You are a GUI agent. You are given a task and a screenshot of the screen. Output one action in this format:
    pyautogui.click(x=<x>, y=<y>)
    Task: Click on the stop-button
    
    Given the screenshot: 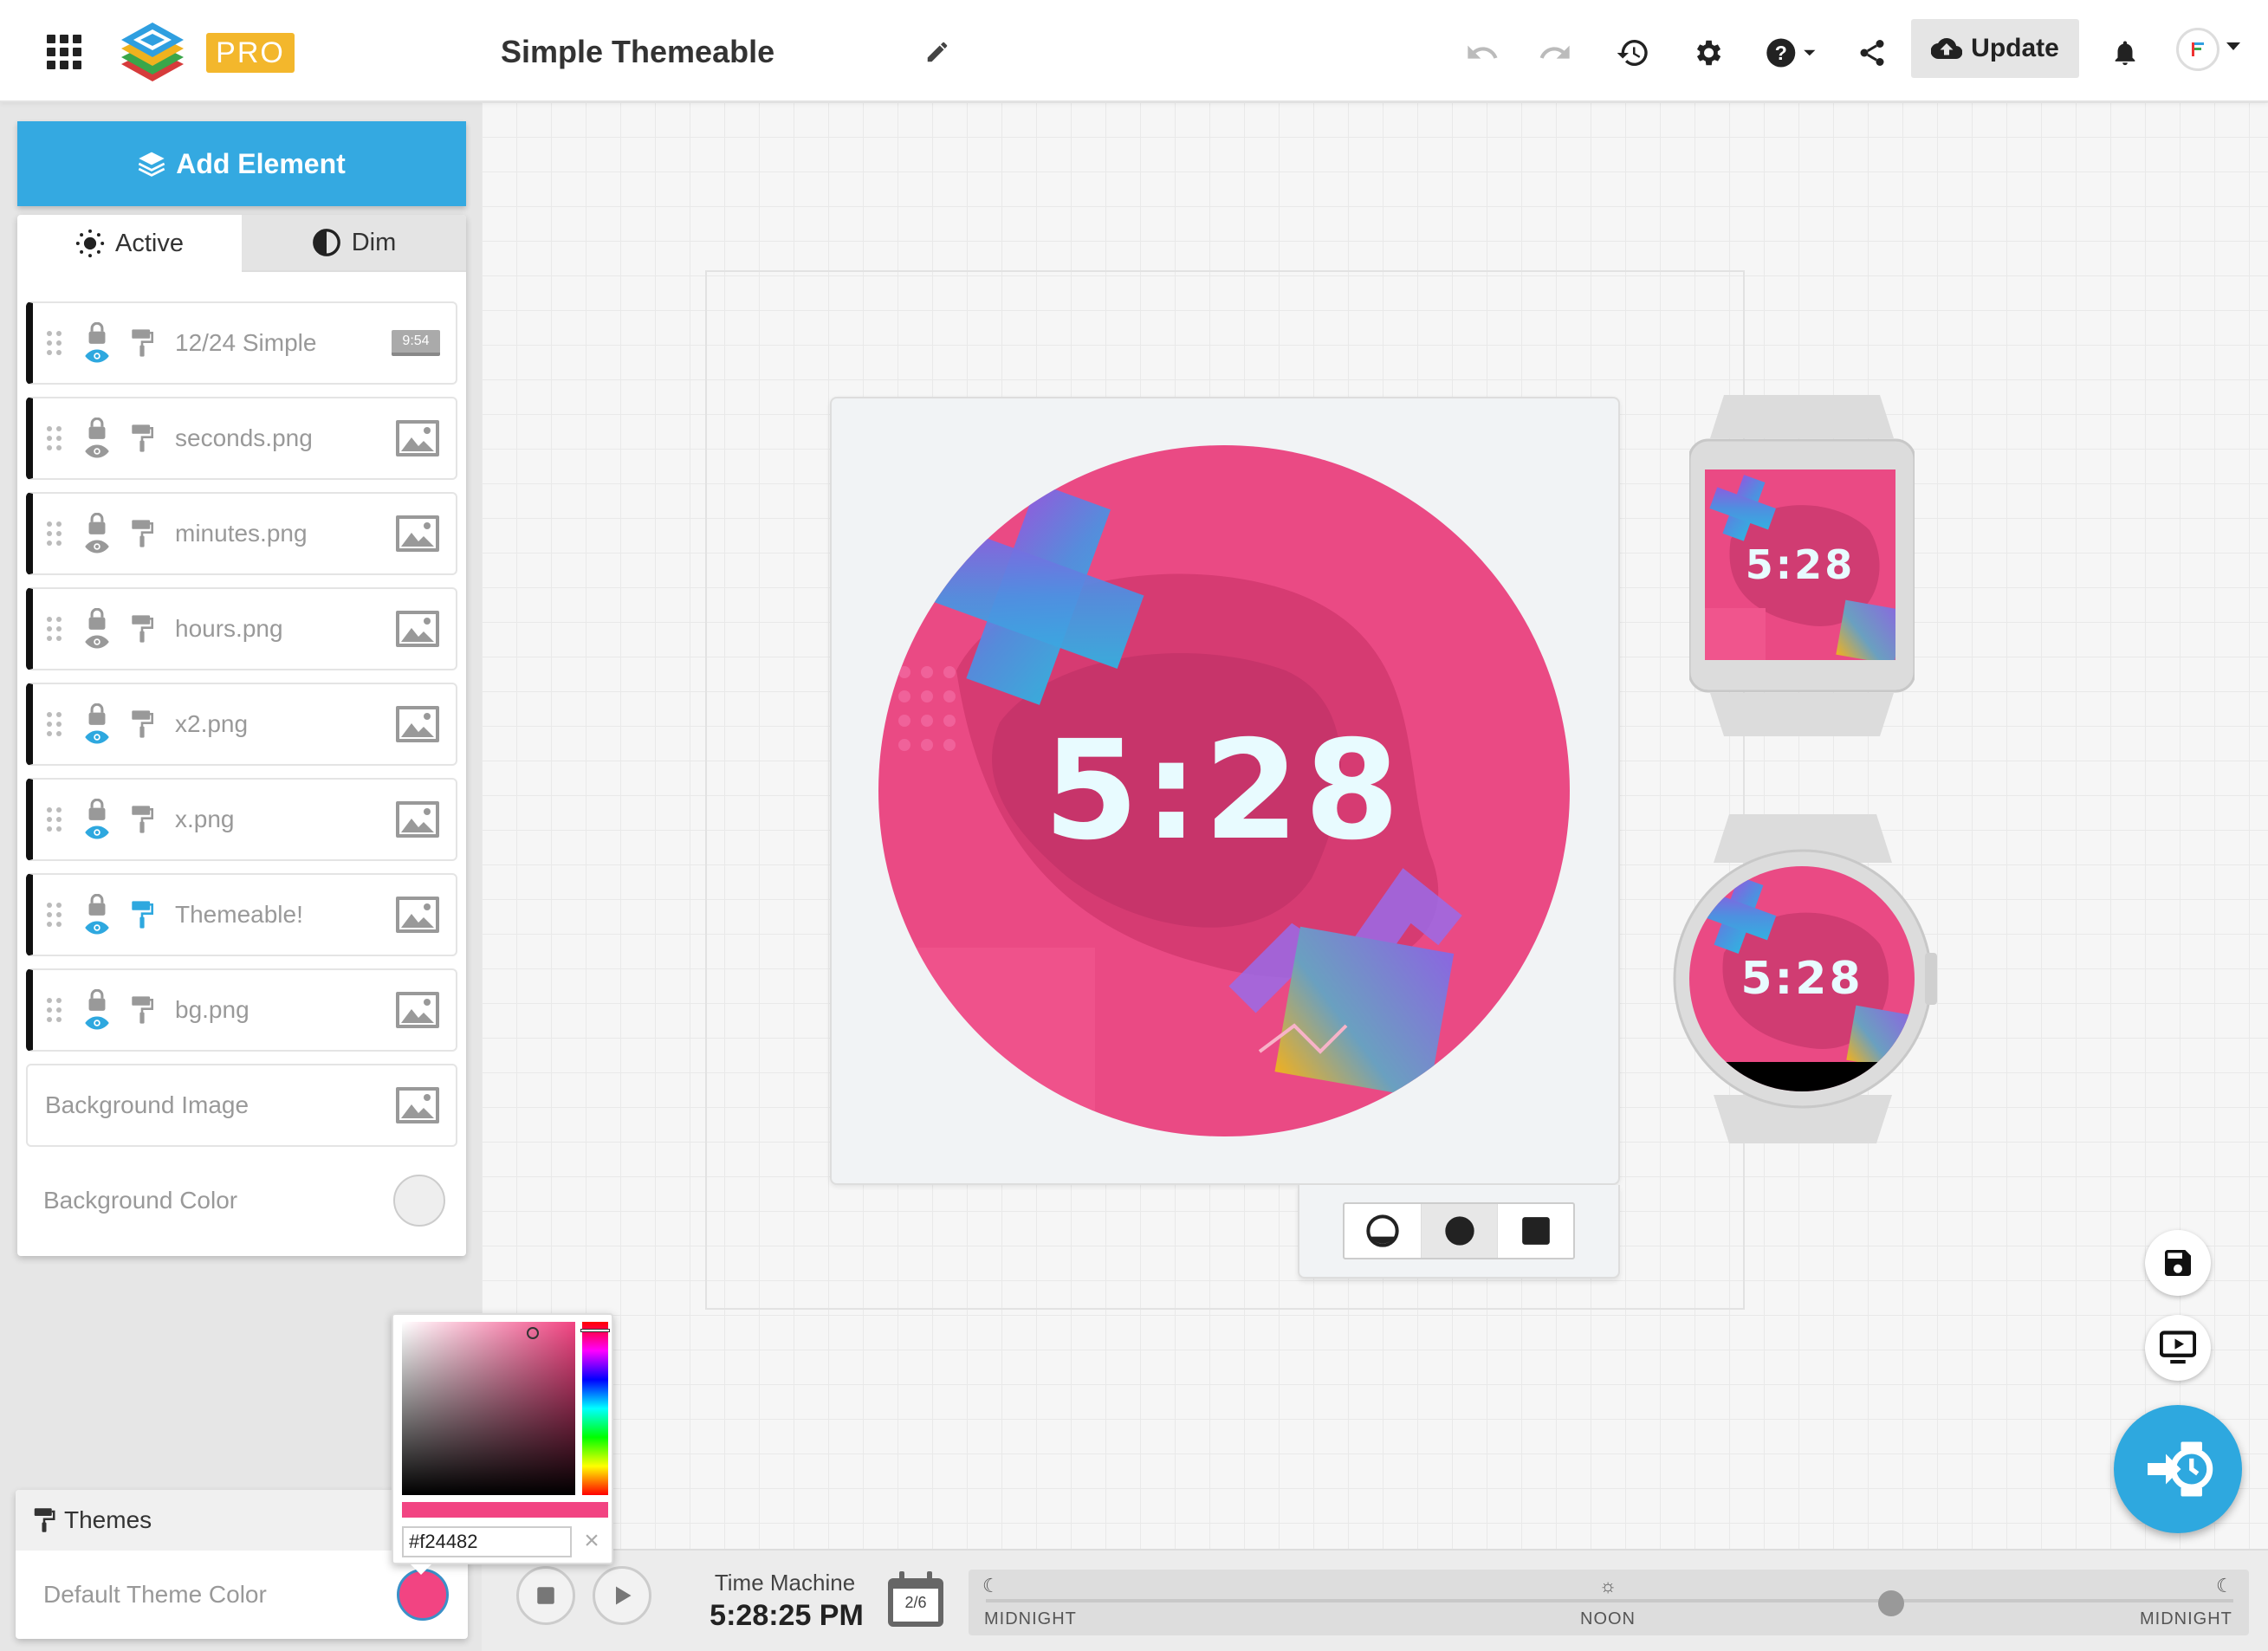 What is the action you would take?
    pyautogui.click(x=545, y=1595)
    